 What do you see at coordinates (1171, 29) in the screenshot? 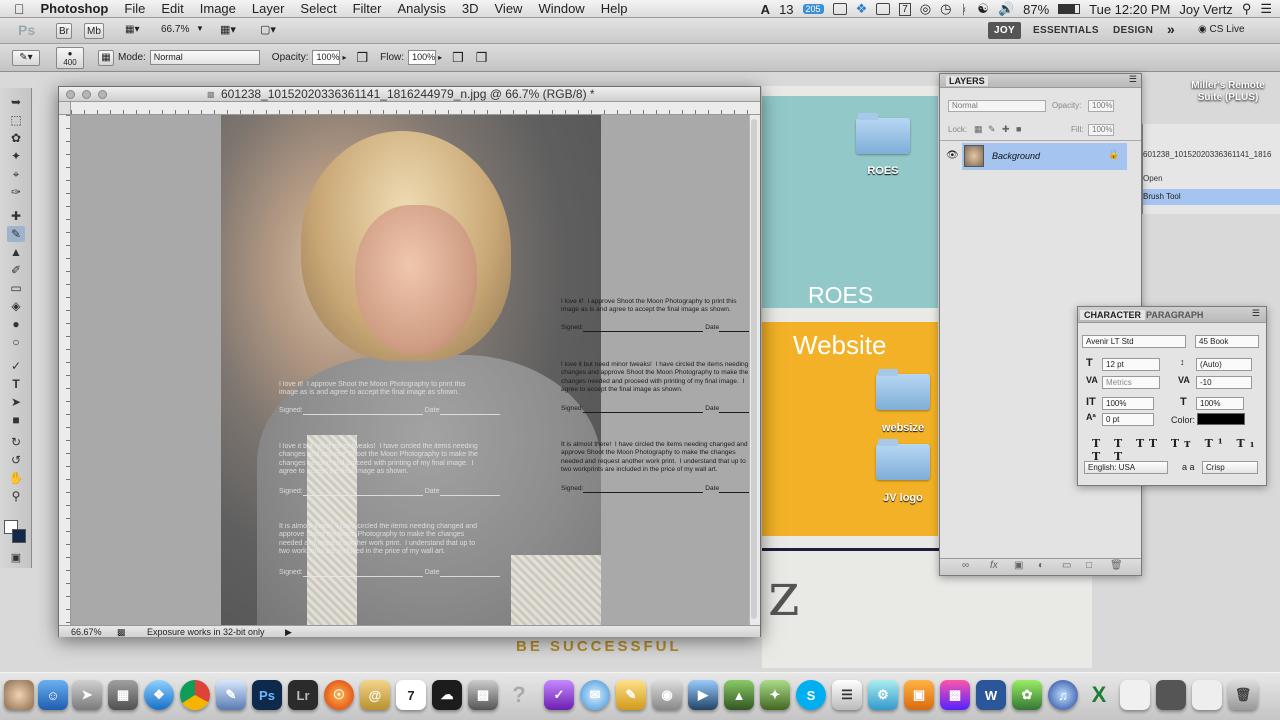
I see `more-workspaces-icon: »` at bounding box center [1171, 29].